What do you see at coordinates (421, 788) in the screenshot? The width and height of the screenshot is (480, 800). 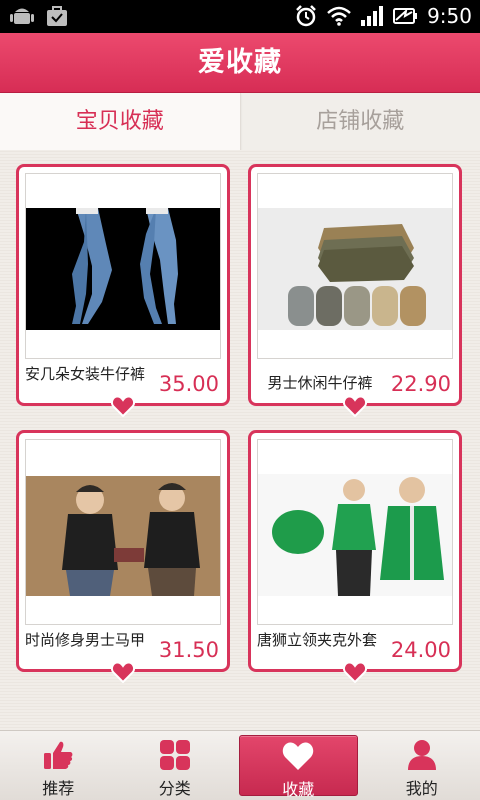 I see `nav-label: 我的` at bounding box center [421, 788].